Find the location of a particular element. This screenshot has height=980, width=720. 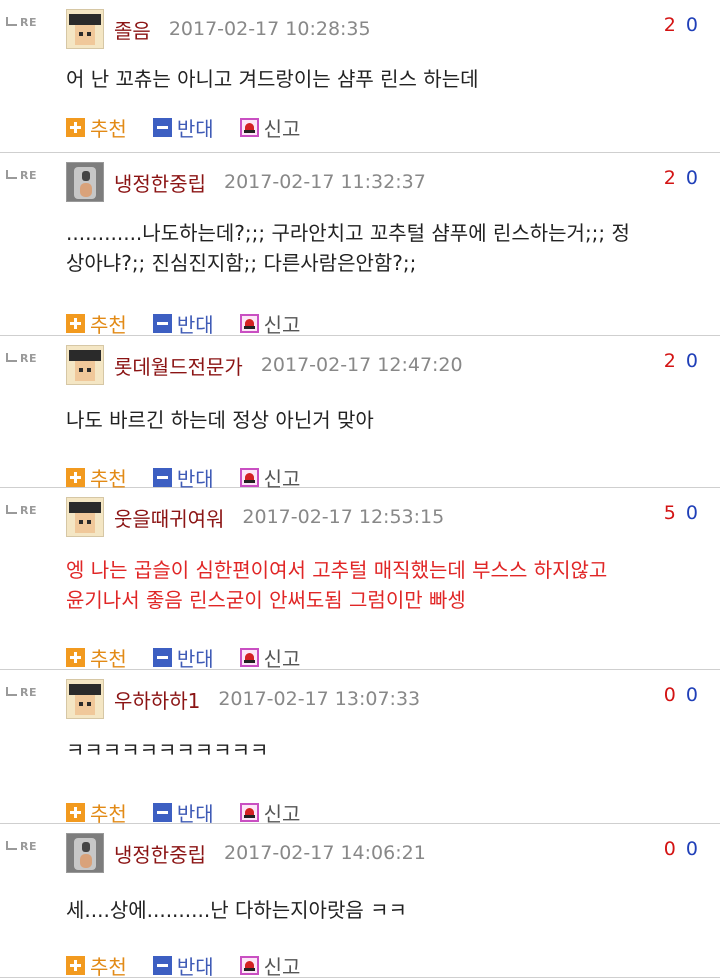

comment-line: 상아냐?;; 진심진지함;; 다른사람은안함?;; is located at coordinates (241, 263).